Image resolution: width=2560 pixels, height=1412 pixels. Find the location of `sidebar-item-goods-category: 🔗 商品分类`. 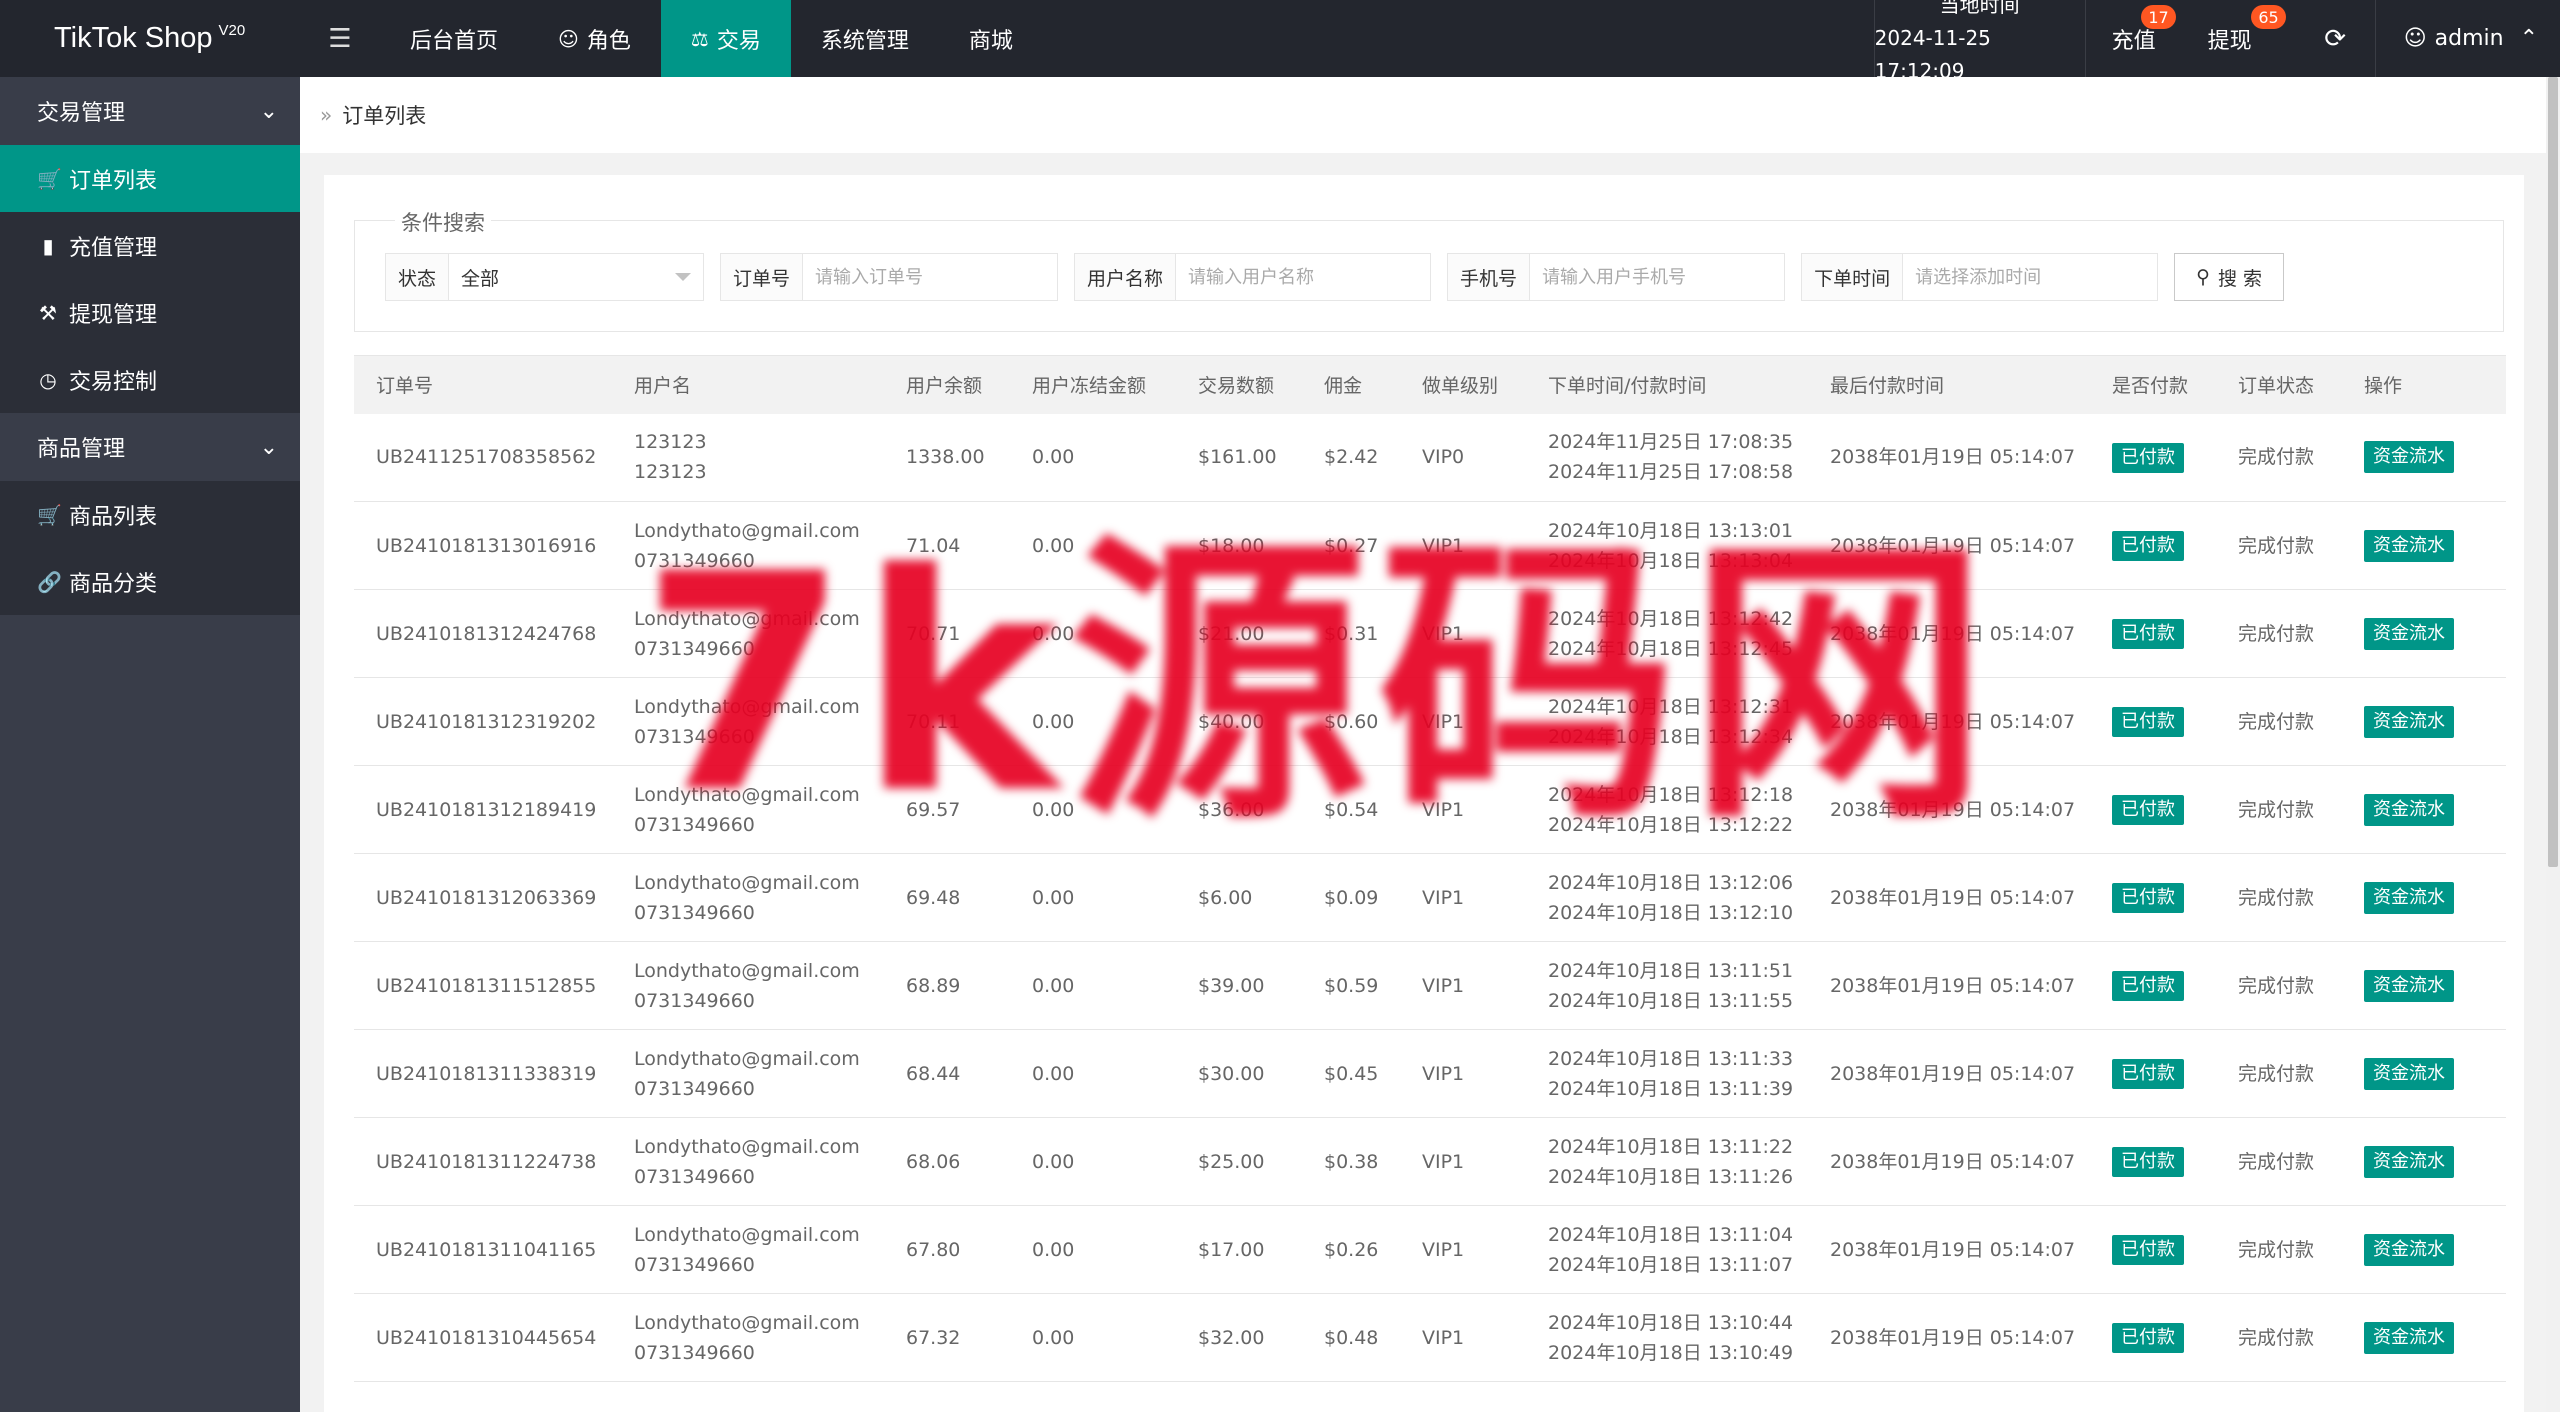

sidebar-item-goods-category: 🔗 商品分类 is located at coordinates (150, 581).